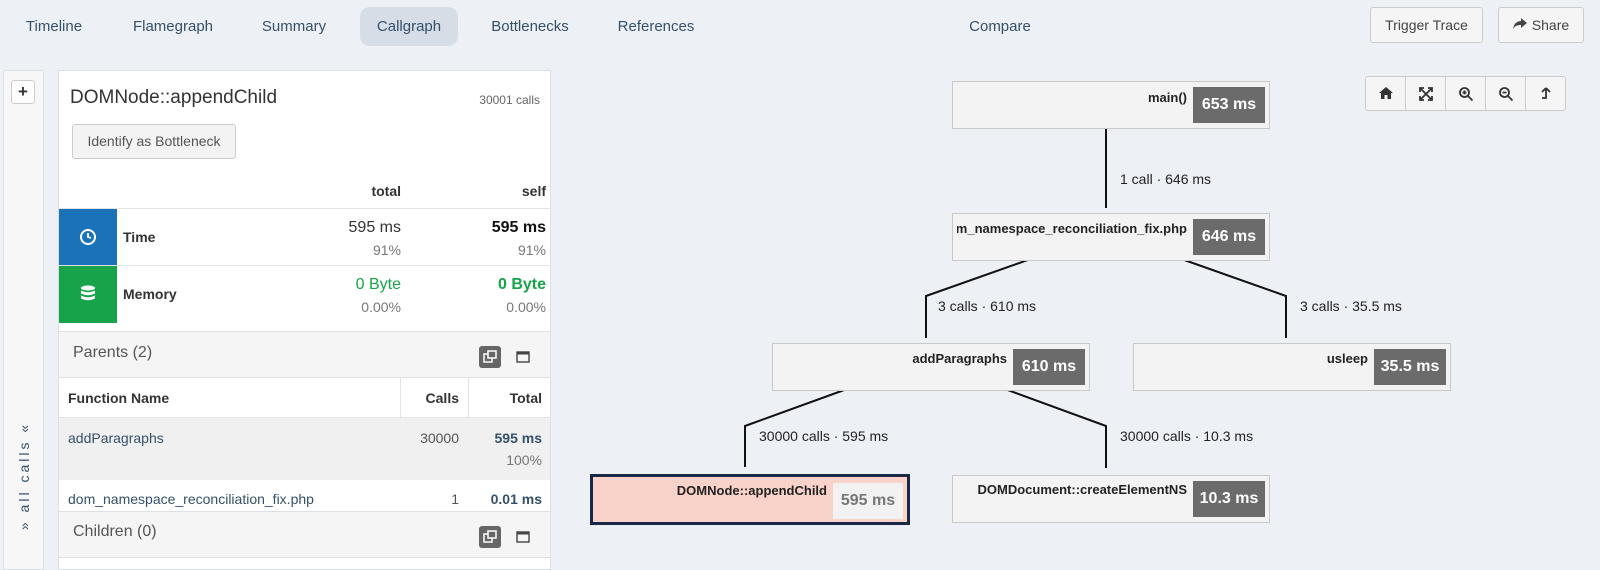 This screenshot has width=1600, height=570. Describe the element at coordinates (1426, 25) in the screenshot. I see `trigger-trace-button: Trigger Trace` at that location.